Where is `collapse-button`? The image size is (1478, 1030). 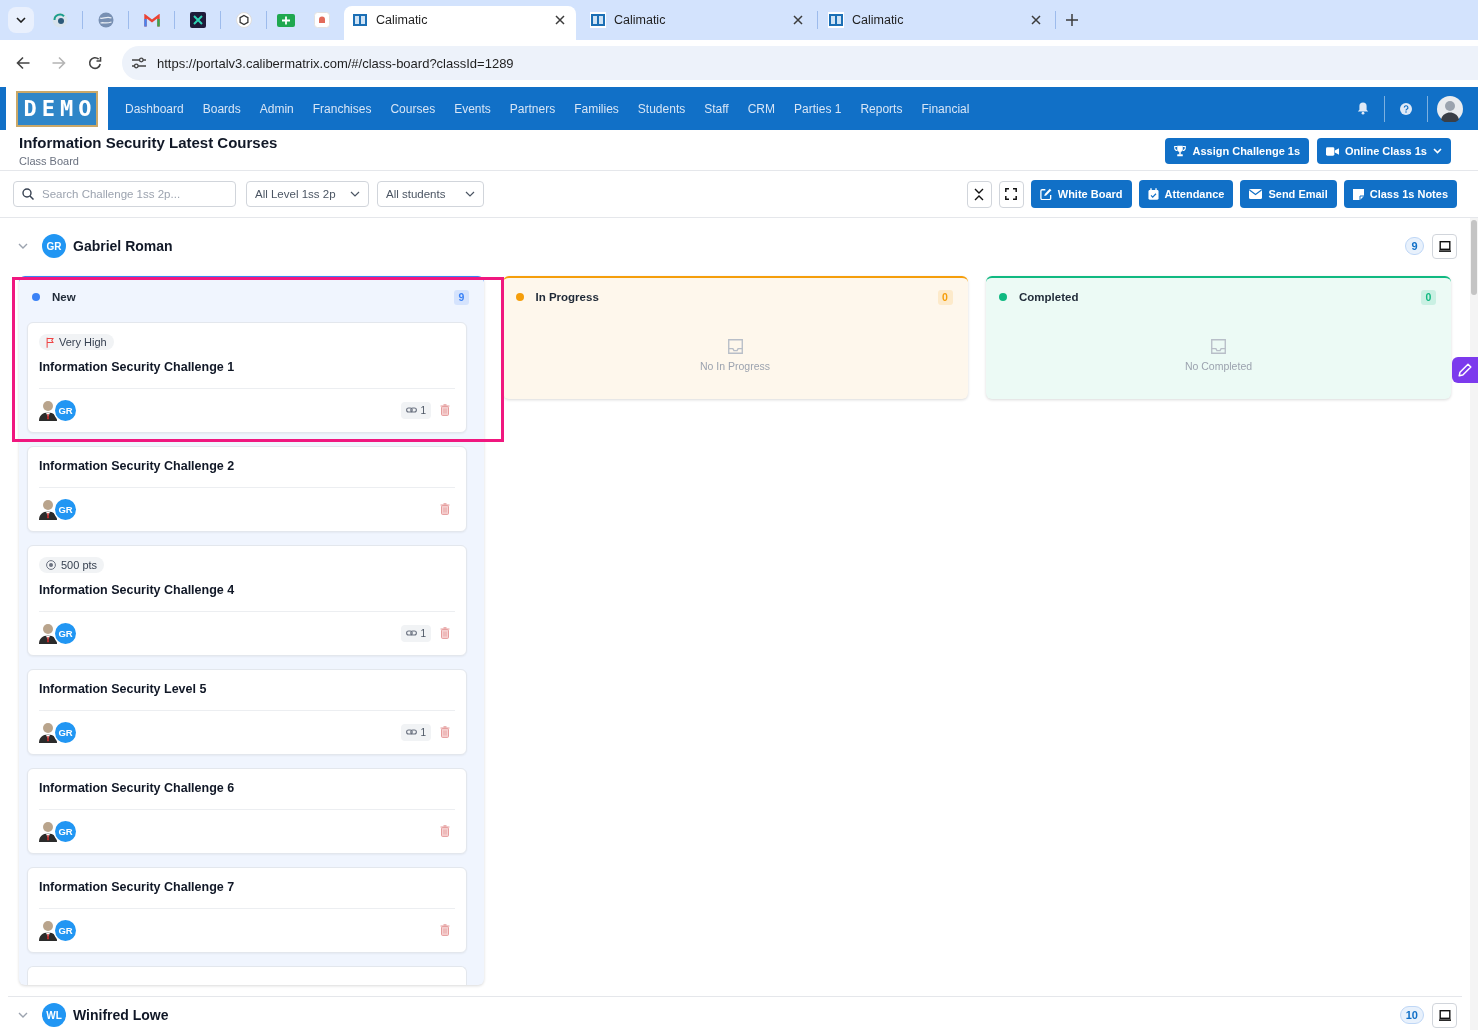 collapse-button is located at coordinates (979, 194).